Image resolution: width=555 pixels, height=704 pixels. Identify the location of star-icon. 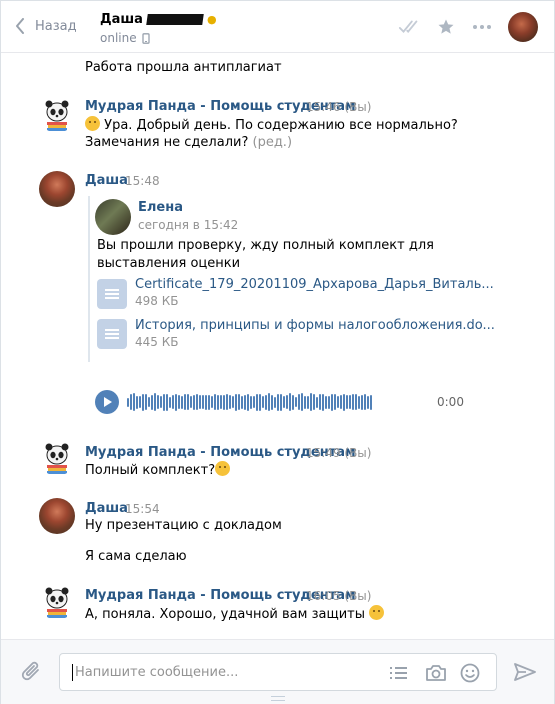
(446, 27).